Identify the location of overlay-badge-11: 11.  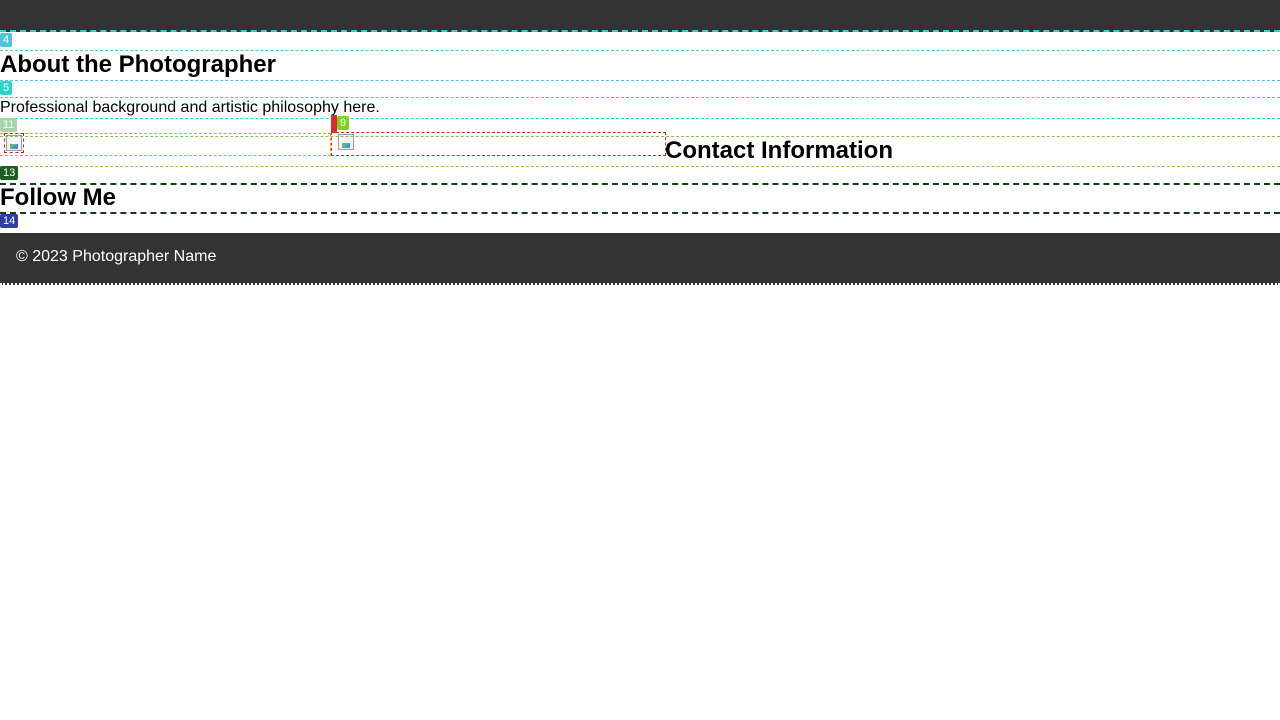
(9, 125).